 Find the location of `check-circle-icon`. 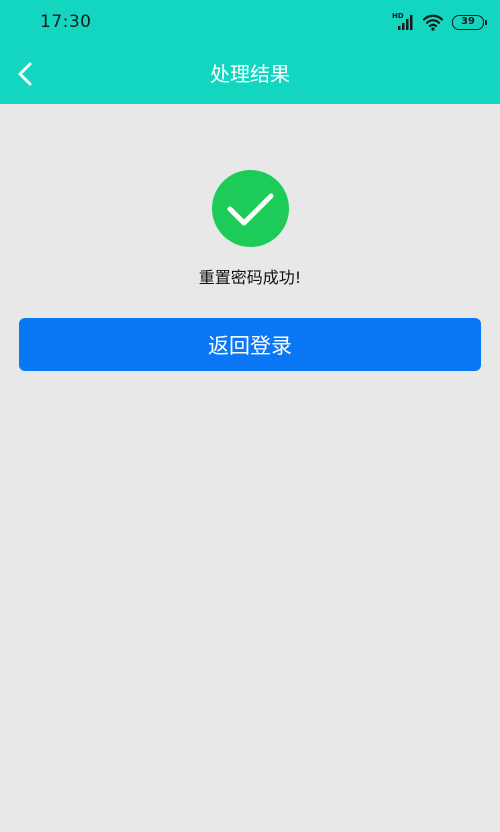

check-circle-icon is located at coordinates (250, 208).